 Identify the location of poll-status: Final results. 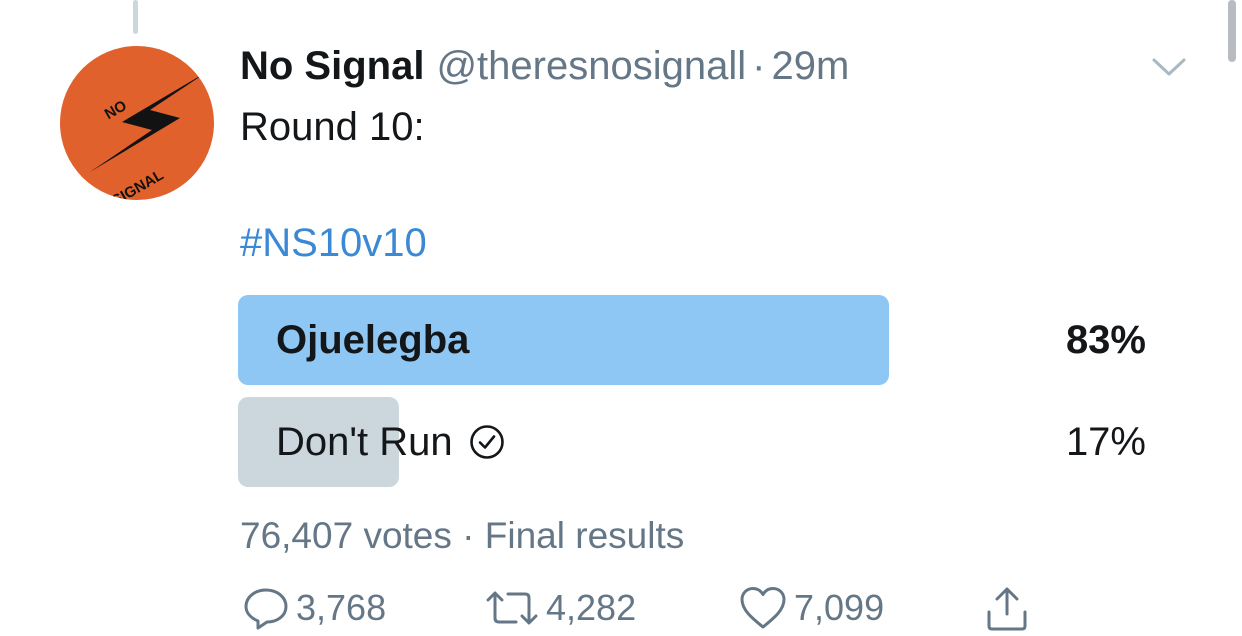
(584, 535).